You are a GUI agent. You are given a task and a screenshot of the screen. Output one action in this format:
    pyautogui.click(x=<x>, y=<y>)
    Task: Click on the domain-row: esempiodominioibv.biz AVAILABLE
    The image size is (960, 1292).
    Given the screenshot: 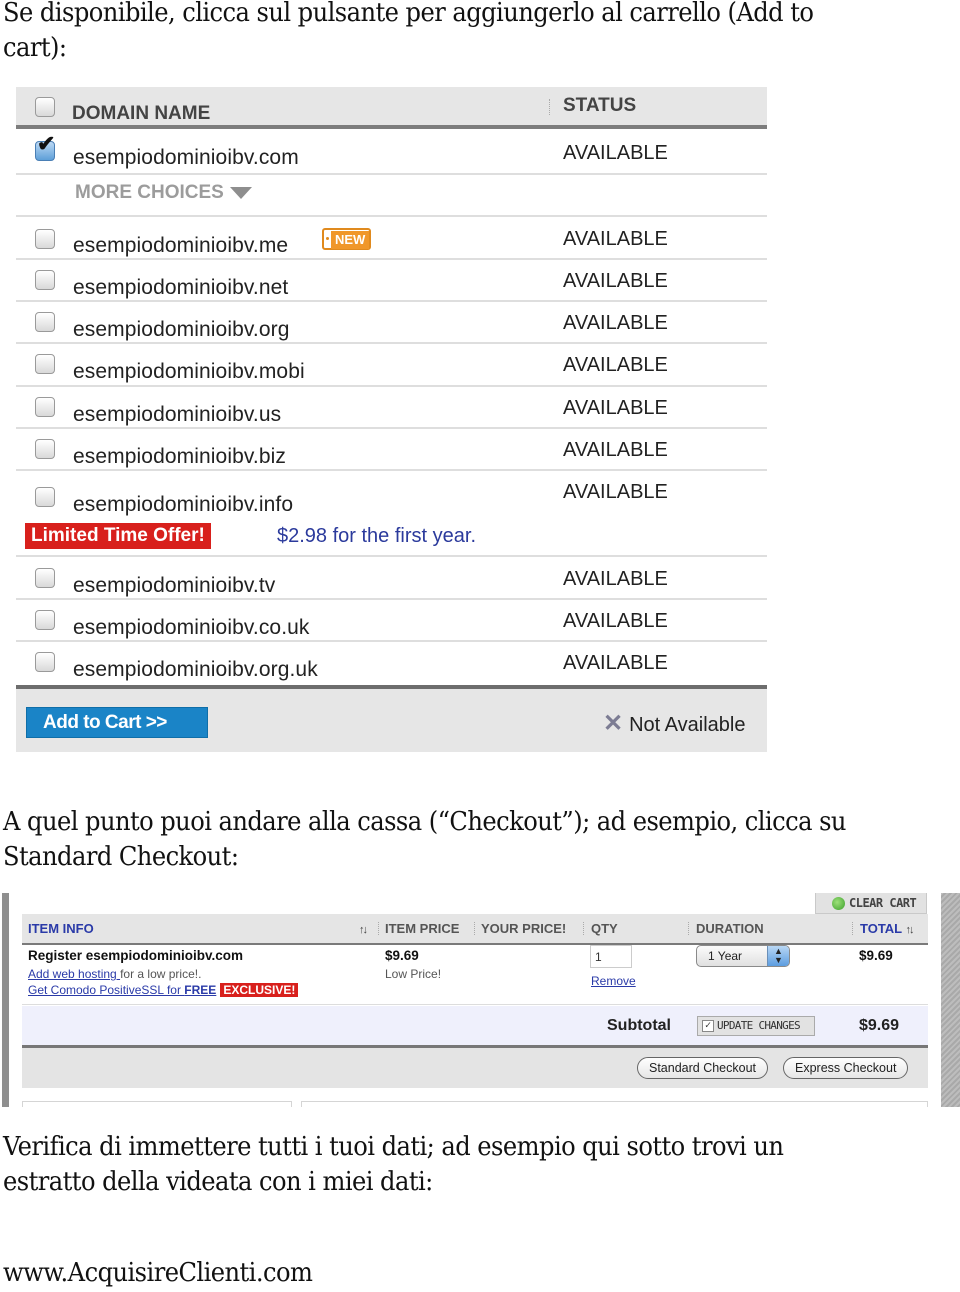 What is the action you would take?
    pyautogui.click(x=391, y=450)
    